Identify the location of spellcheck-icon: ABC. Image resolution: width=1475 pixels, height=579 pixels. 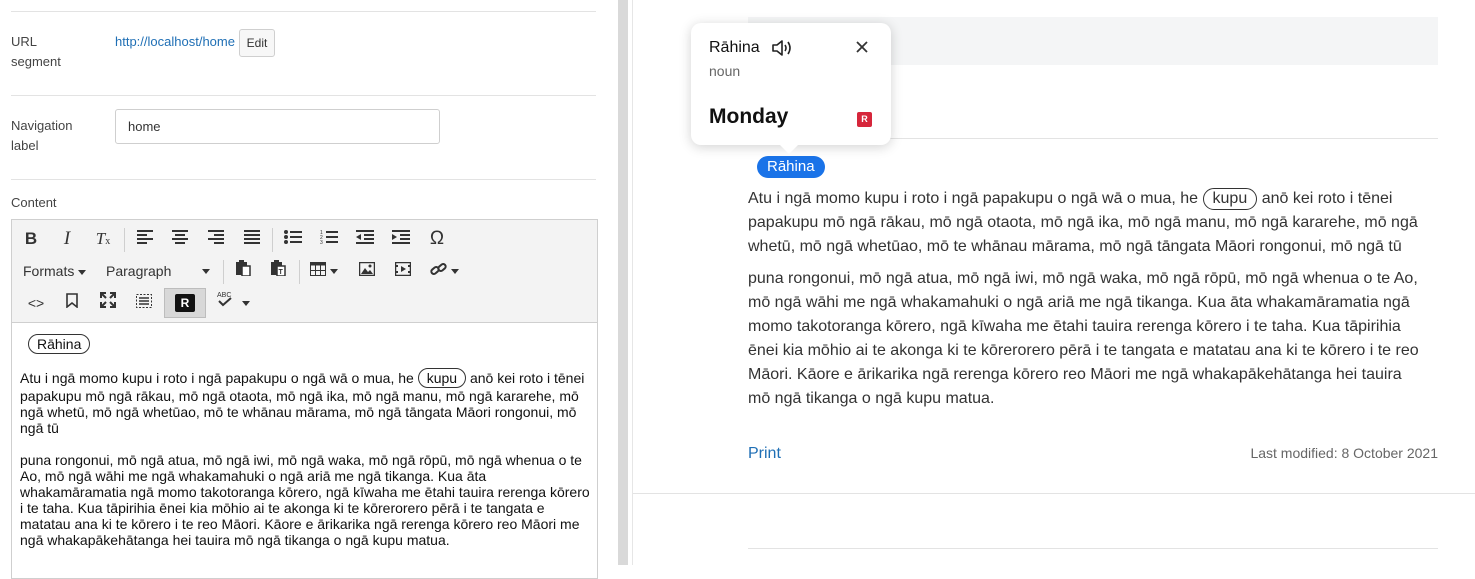
(224, 299).